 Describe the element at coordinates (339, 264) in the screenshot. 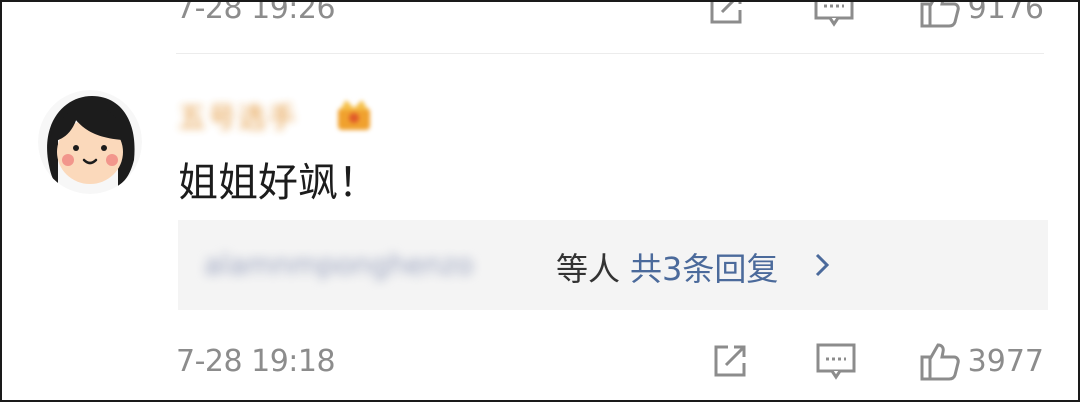

I see `reply-usernames: alamnmponghenzo` at that location.